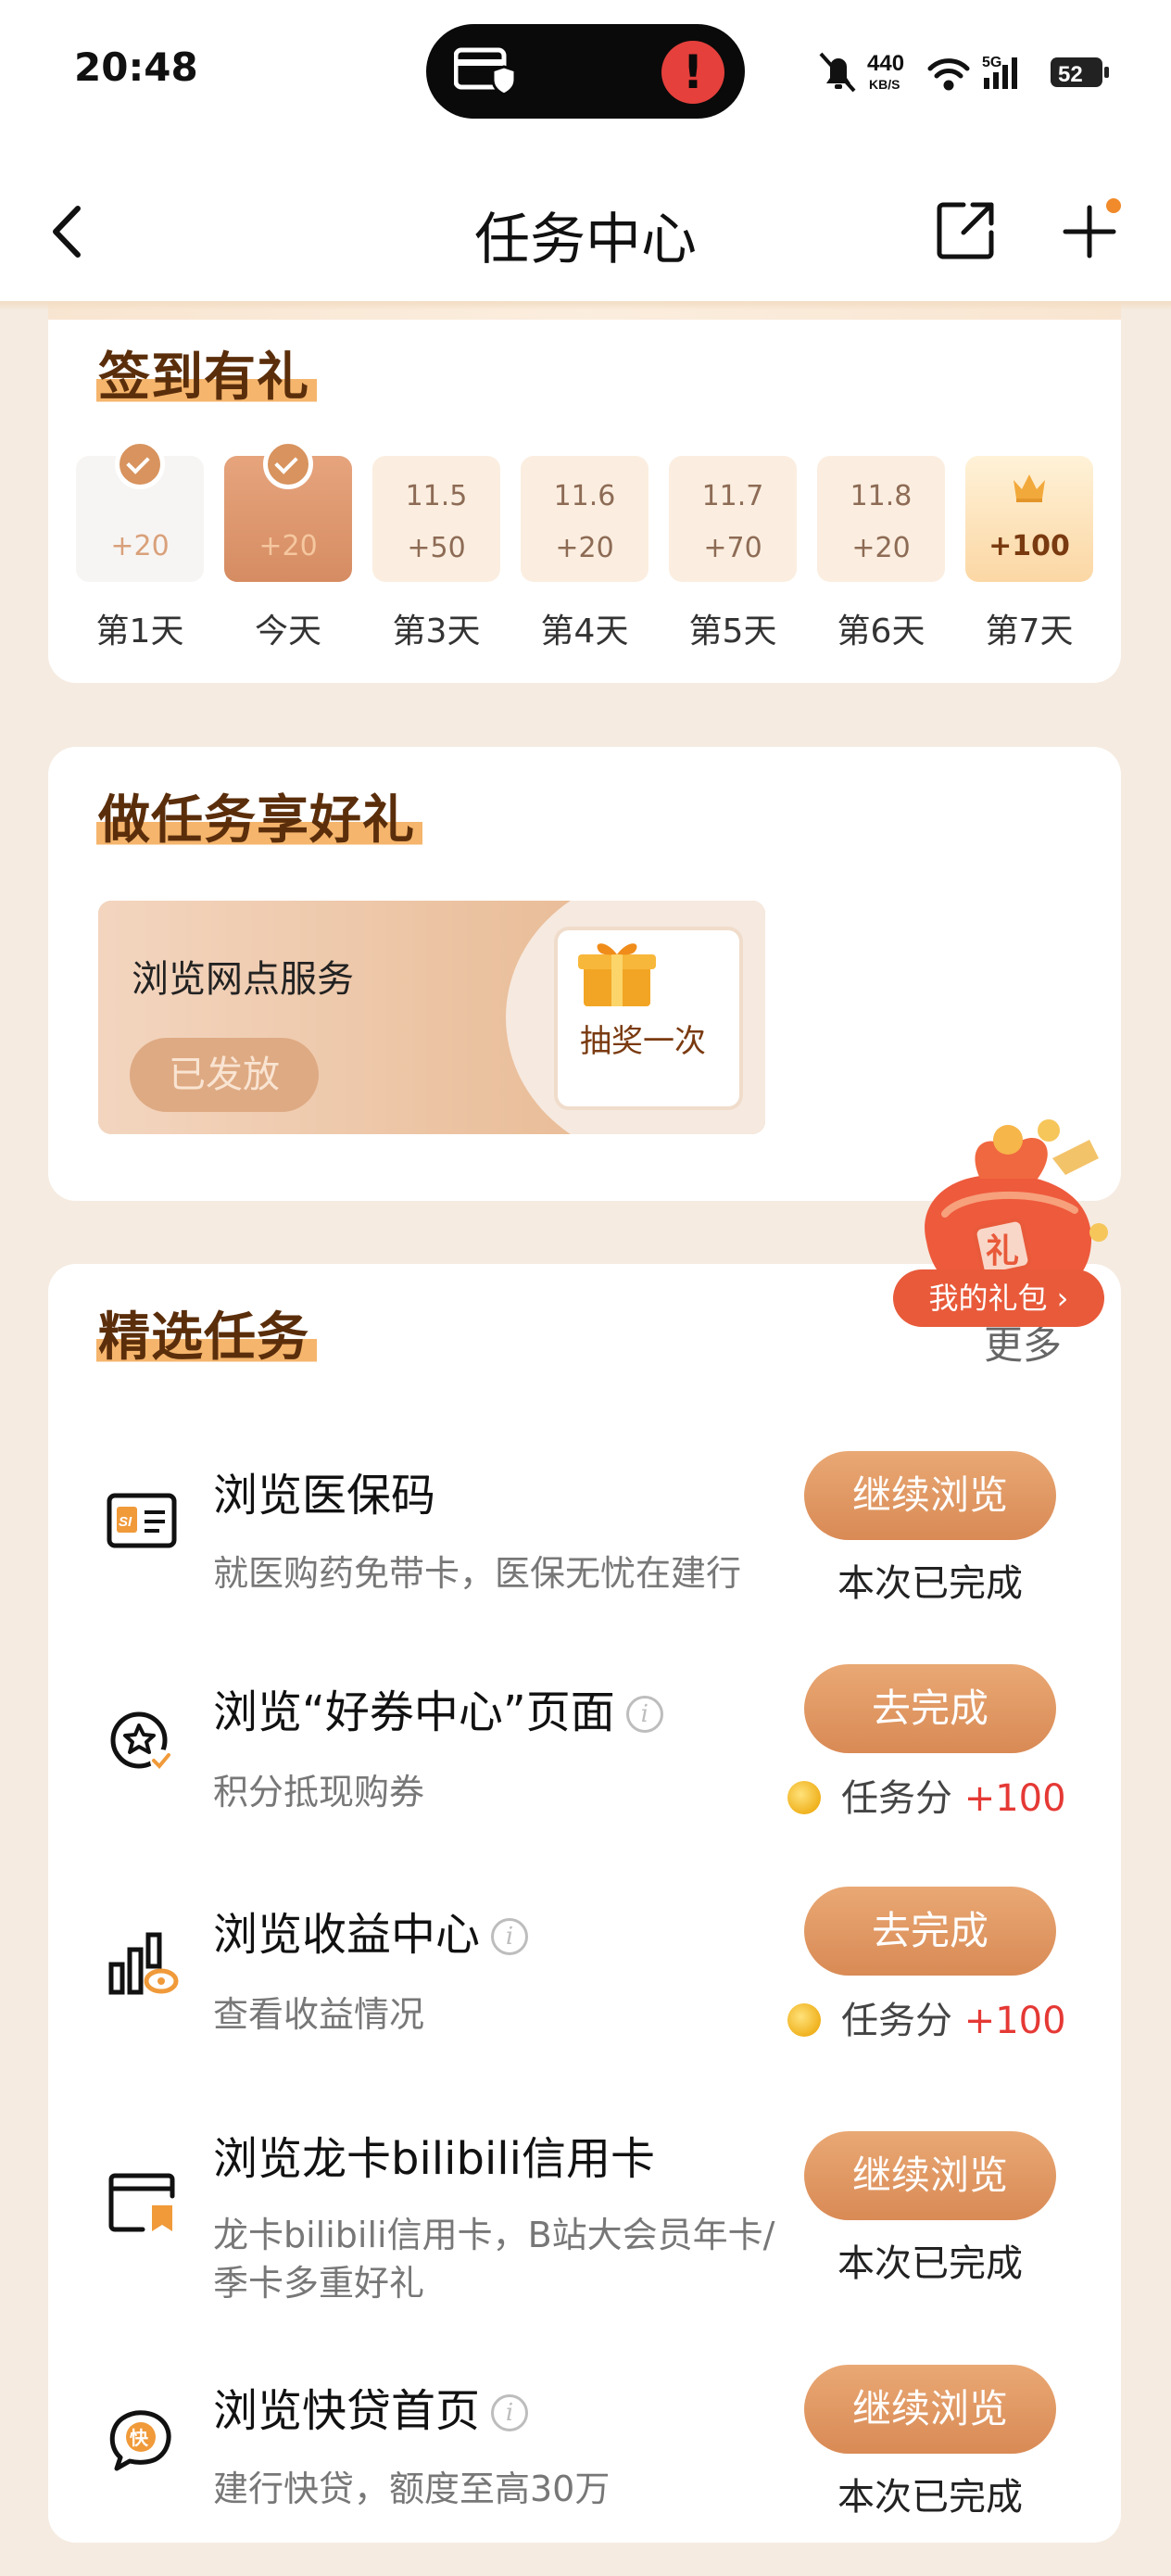 This screenshot has height=2576, width=1171. Describe the element at coordinates (881, 519) in the screenshot. I see `checkin-day-6: 11.8 +20` at that location.